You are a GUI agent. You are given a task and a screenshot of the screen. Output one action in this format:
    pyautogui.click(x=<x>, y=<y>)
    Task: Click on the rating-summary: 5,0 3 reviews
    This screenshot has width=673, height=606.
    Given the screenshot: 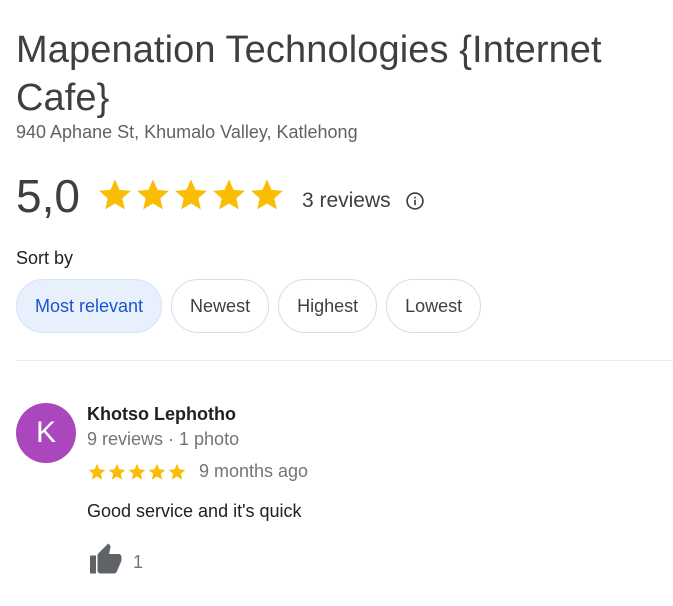 What is the action you would take?
    pyautogui.click(x=220, y=196)
    